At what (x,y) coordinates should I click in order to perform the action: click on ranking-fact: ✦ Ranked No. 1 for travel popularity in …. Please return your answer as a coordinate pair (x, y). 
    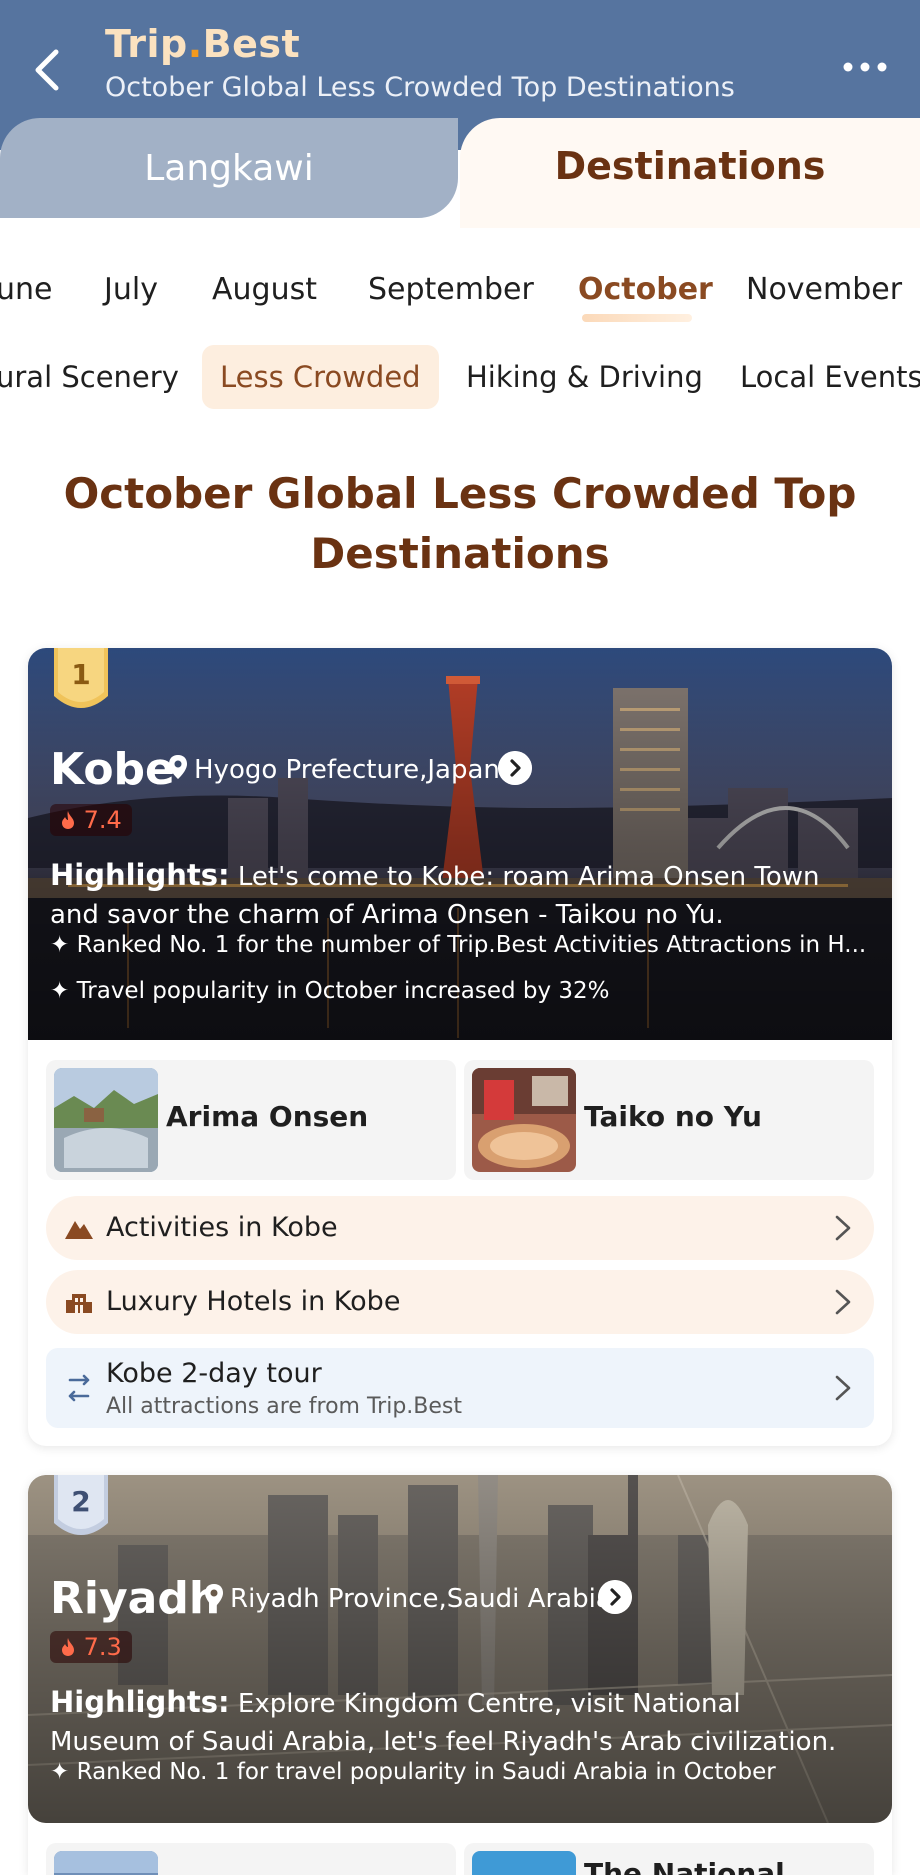
    Looking at the image, I should click on (413, 1772).